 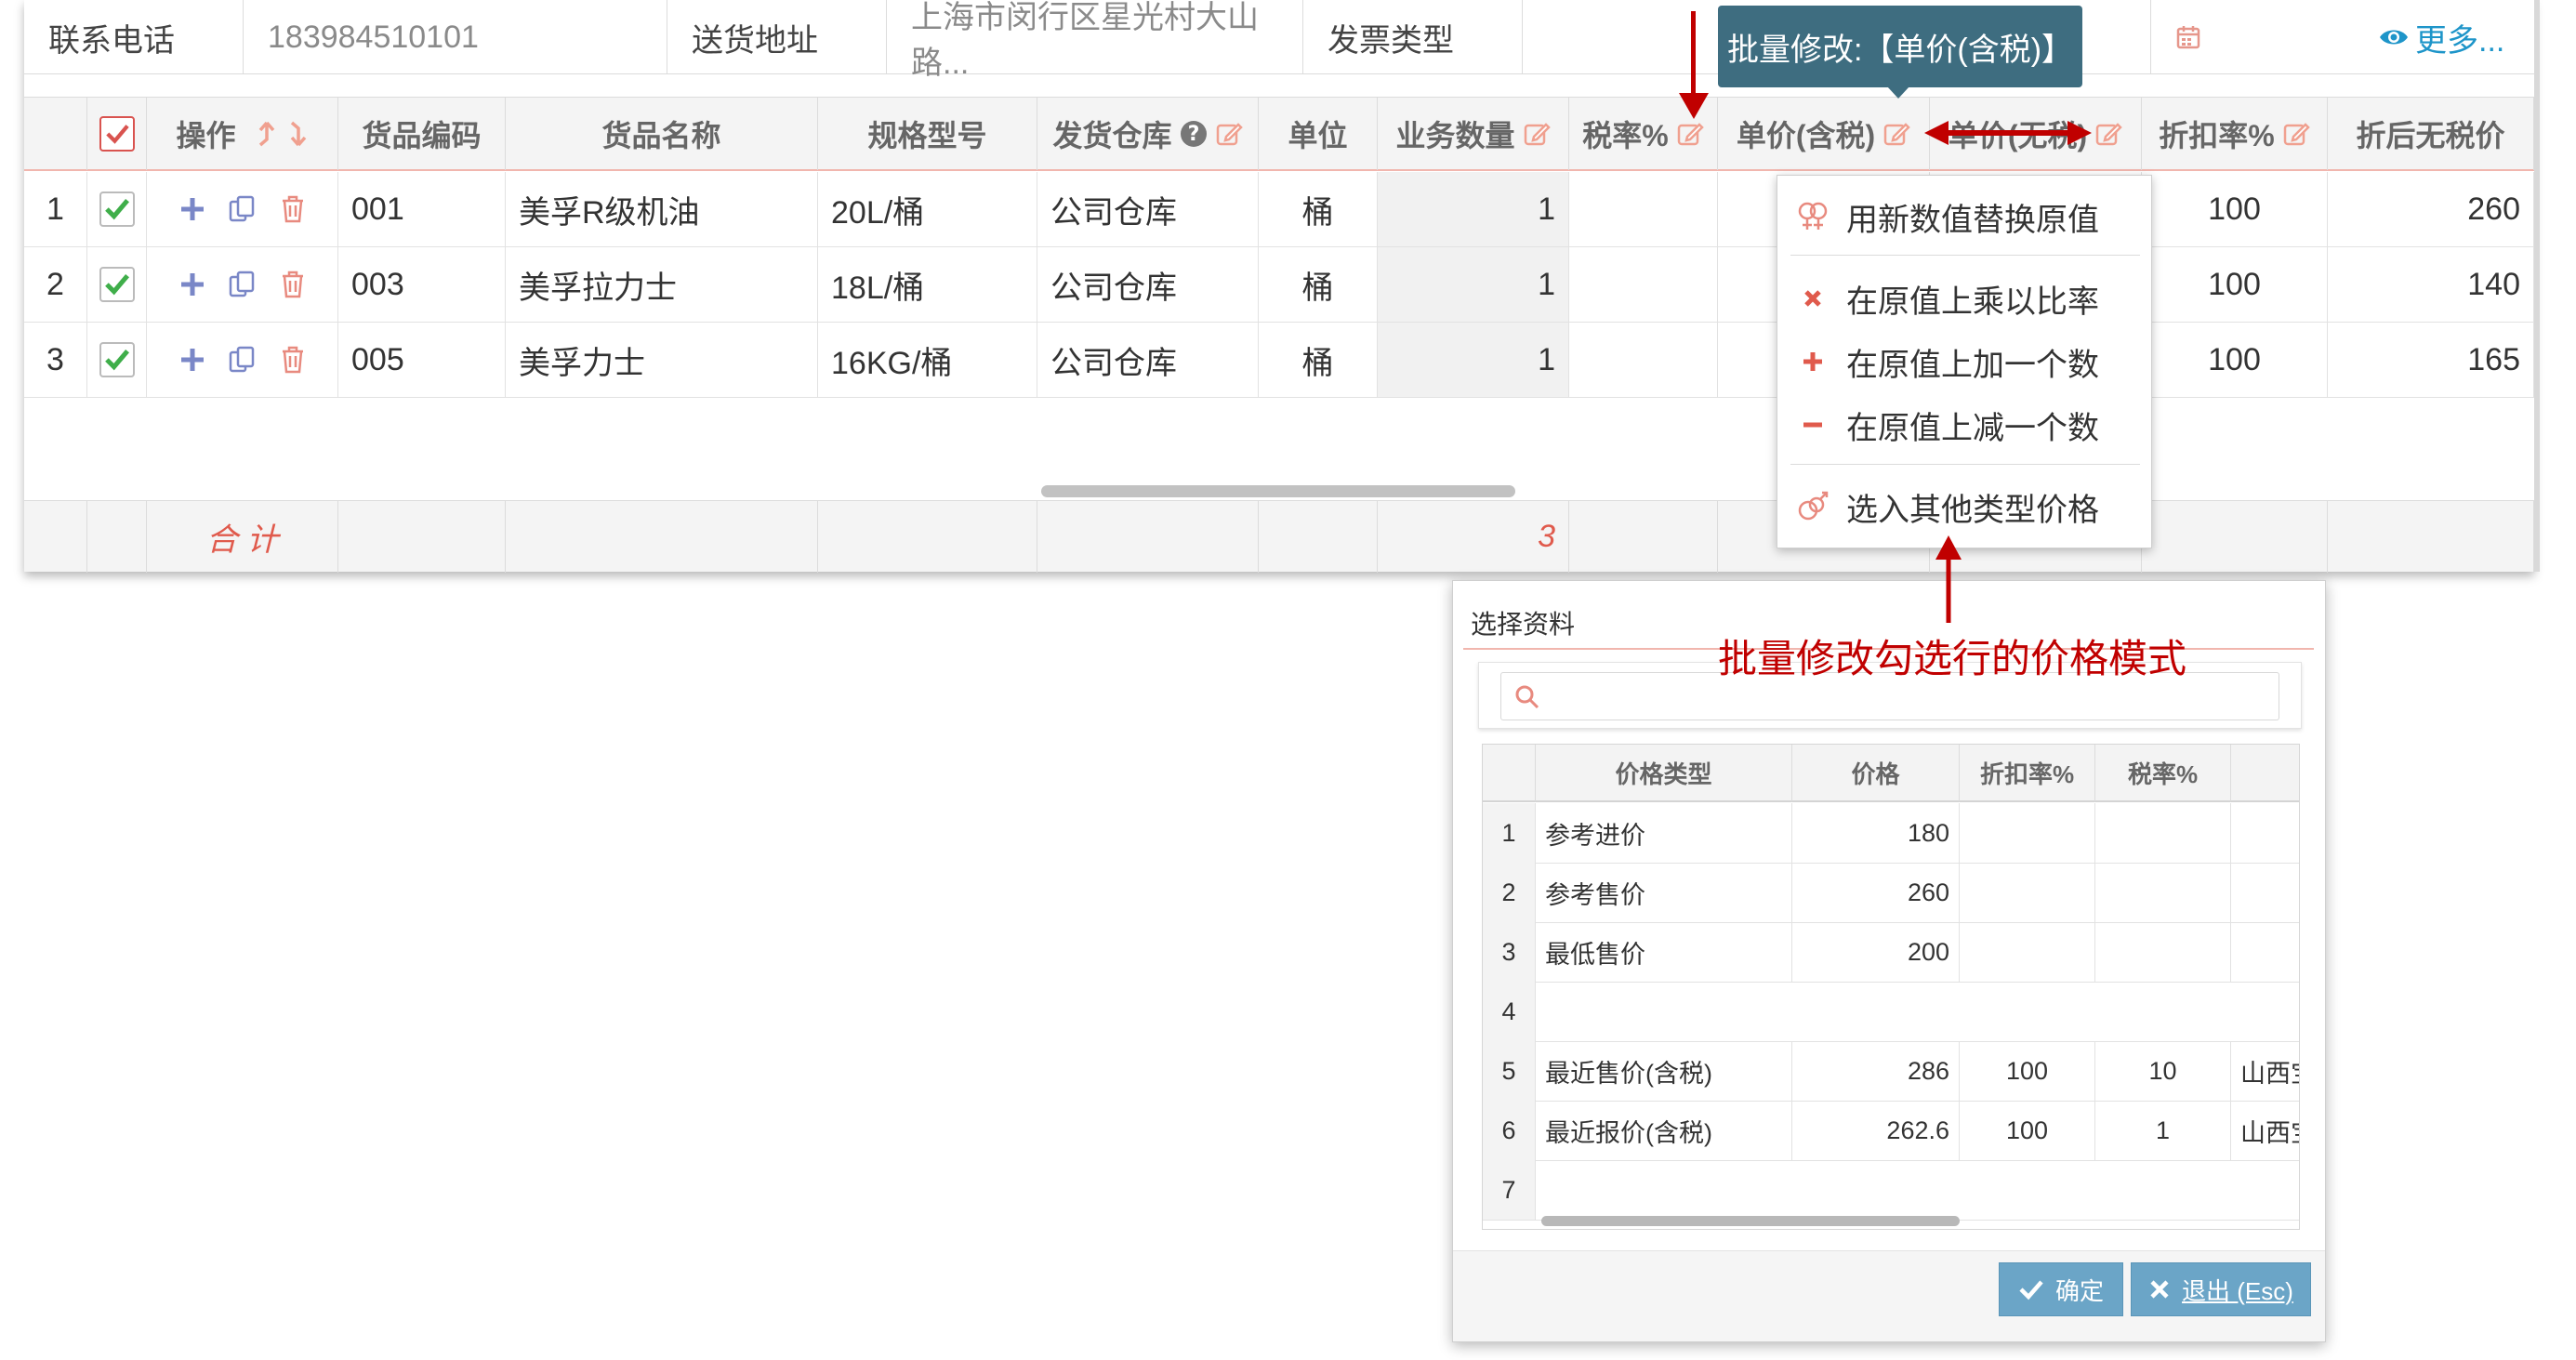 I want to click on dgrid-header-extra, so click(x=2265, y=773).